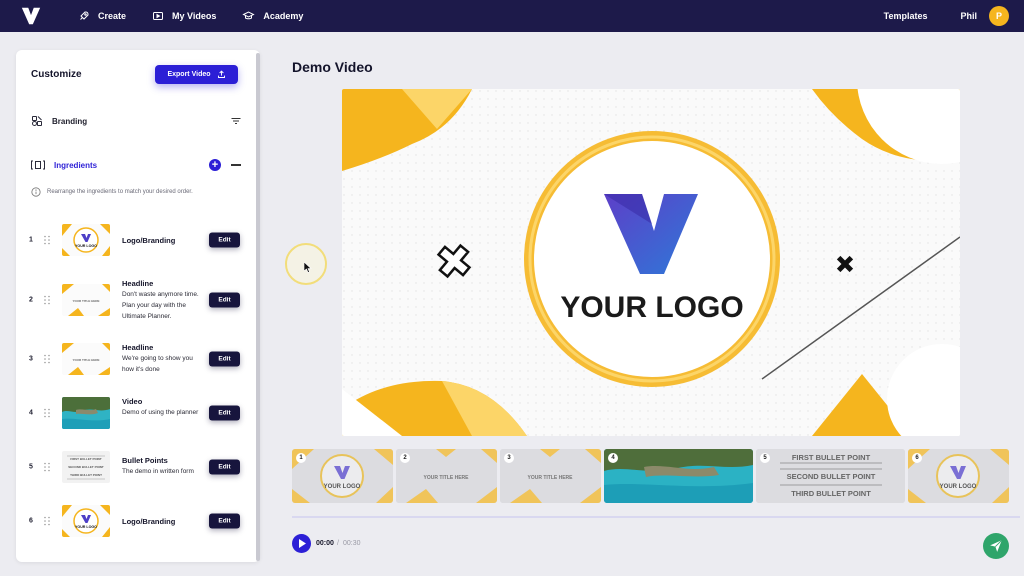 This screenshot has width=1024, height=576. What do you see at coordinates (917, 458) in the screenshot?
I see `clip-number: 6` at bounding box center [917, 458].